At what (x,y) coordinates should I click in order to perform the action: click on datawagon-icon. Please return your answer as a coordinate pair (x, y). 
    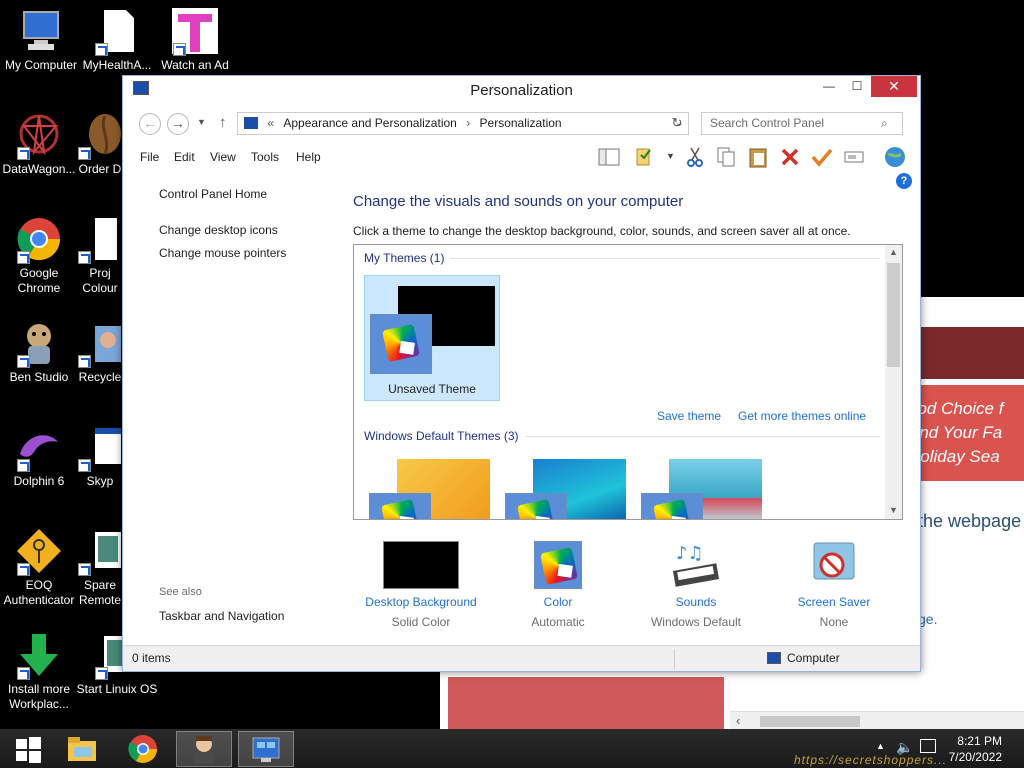
    Looking at the image, I should click on (39, 136).